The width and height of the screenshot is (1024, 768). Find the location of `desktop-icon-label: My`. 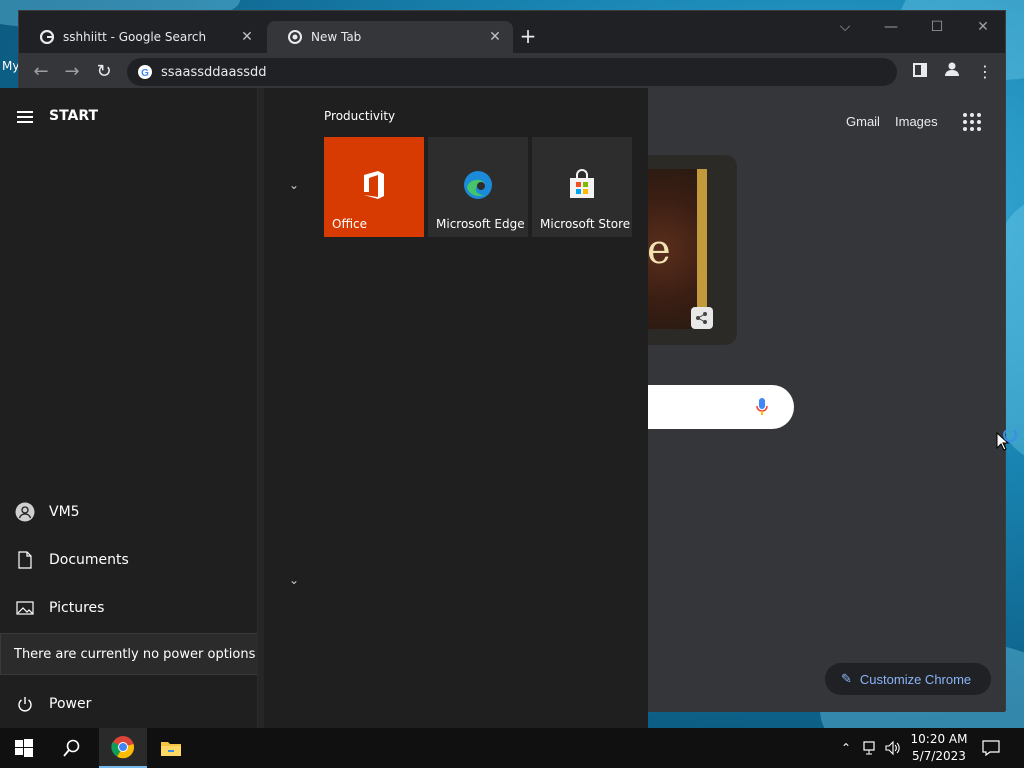

desktop-icon-label: My is located at coordinates (10, 66).